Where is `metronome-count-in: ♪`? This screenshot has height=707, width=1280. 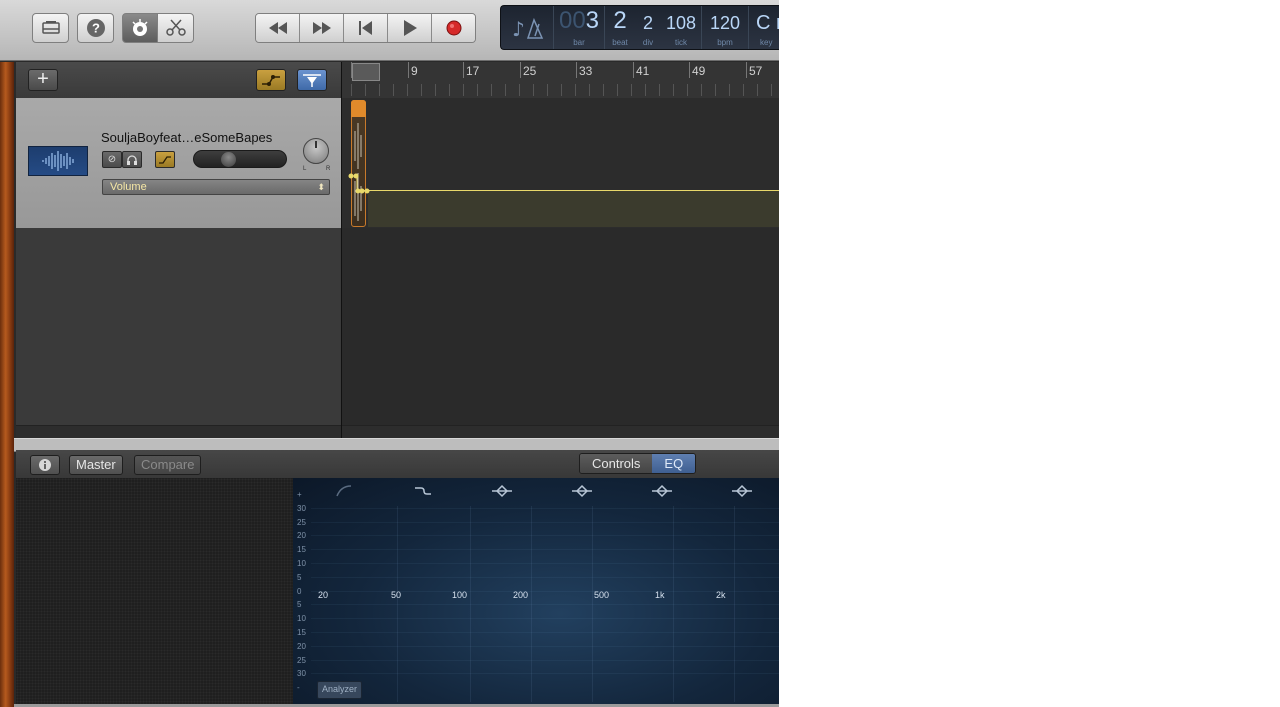 metronome-count-in: ♪ is located at coordinates (527, 27).